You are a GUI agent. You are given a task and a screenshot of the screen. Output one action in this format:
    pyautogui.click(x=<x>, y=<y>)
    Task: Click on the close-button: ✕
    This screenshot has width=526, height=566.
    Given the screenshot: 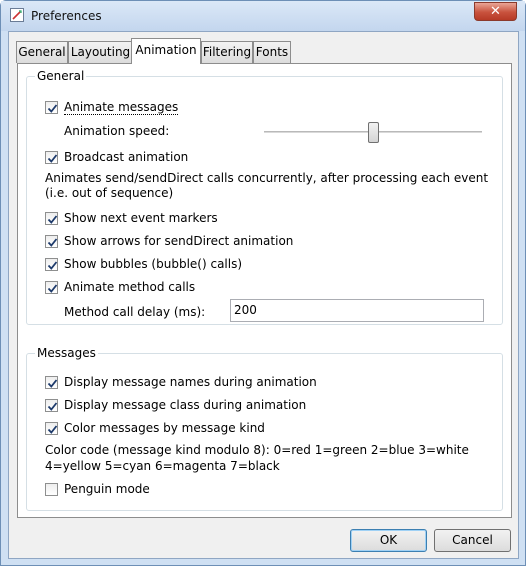 What is the action you would take?
    pyautogui.click(x=495, y=11)
    